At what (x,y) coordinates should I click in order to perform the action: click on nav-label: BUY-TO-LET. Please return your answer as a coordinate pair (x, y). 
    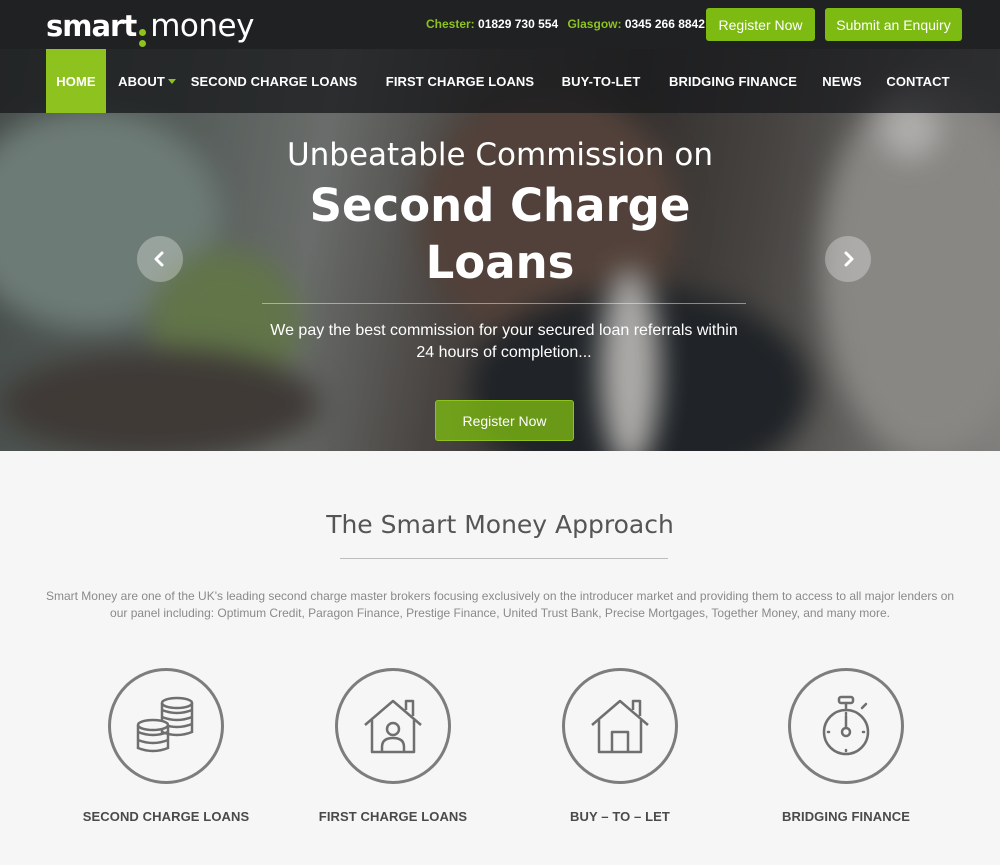
    Looking at the image, I should click on (601, 81).